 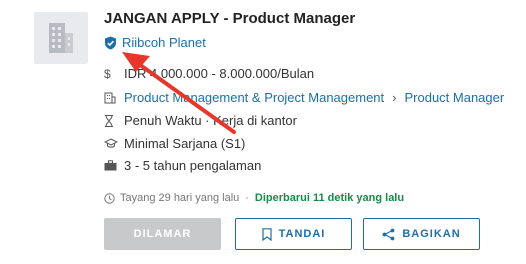 What do you see at coordinates (112, 143) in the screenshot?
I see `graduation-cap-icon` at bounding box center [112, 143].